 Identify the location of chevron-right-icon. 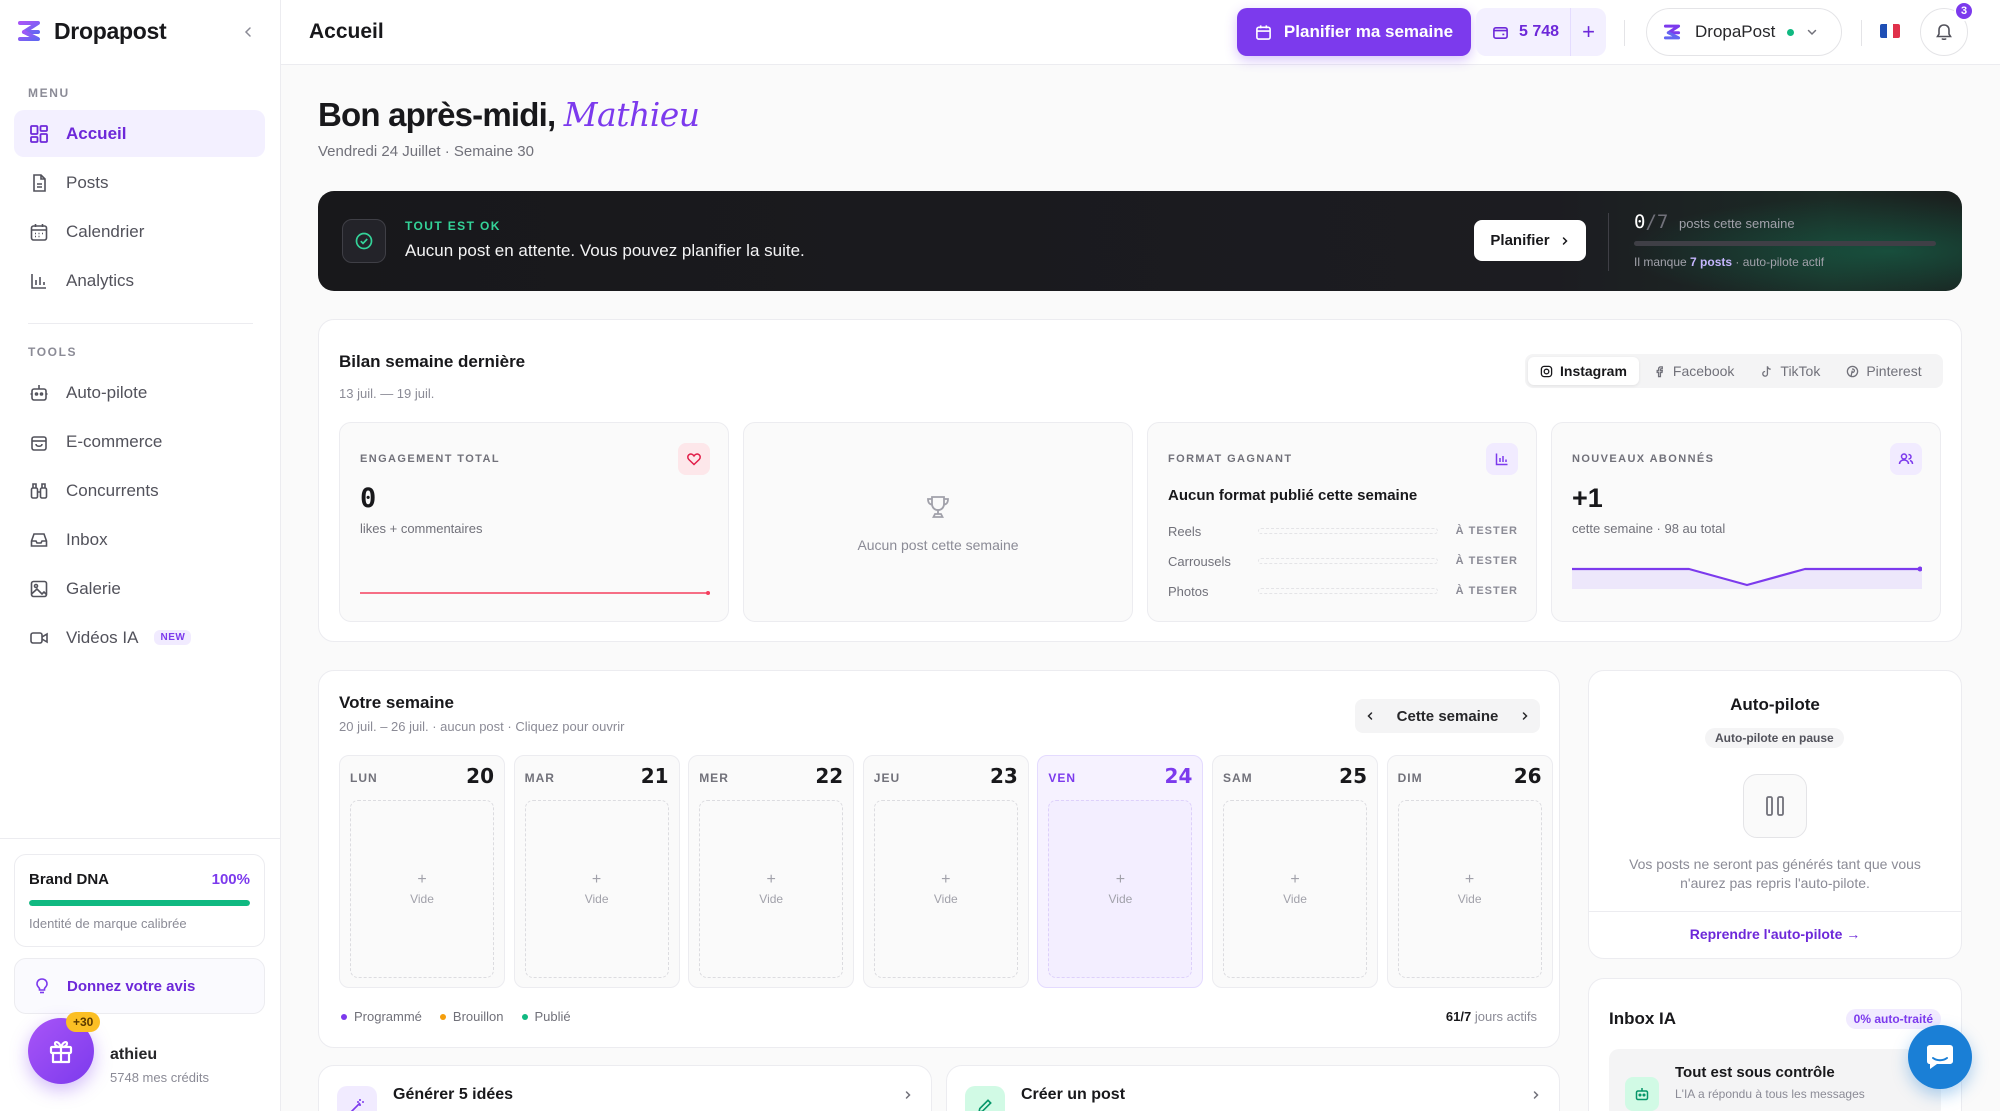
(1565, 240).